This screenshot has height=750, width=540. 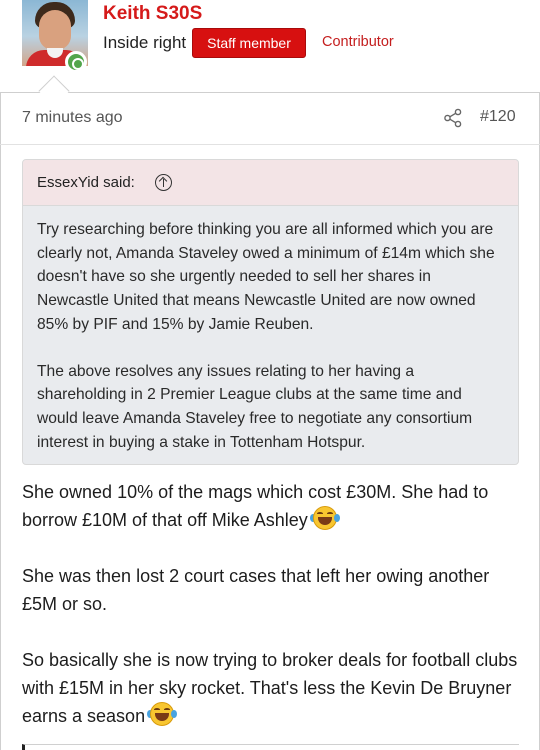 I want to click on post-timestamp: 7 minutes ago, so click(x=72, y=118).